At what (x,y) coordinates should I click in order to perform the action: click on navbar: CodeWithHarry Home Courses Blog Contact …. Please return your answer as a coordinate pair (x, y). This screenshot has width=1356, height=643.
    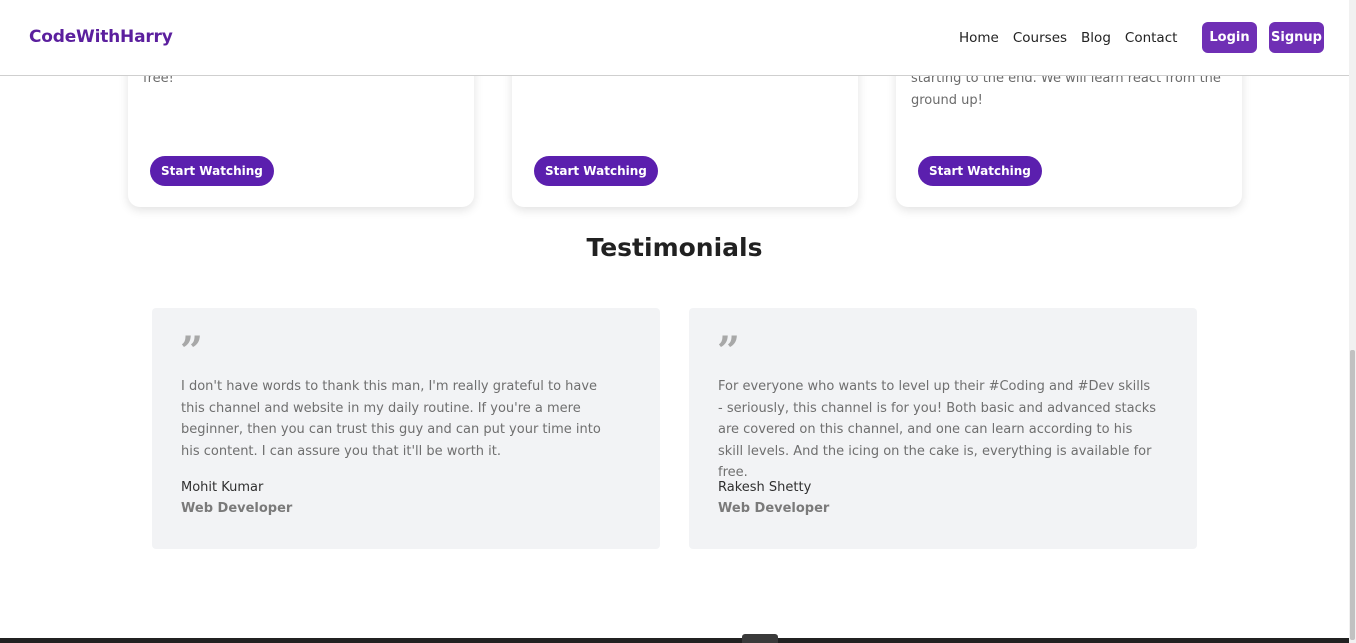
    Looking at the image, I should click on (674, 38).